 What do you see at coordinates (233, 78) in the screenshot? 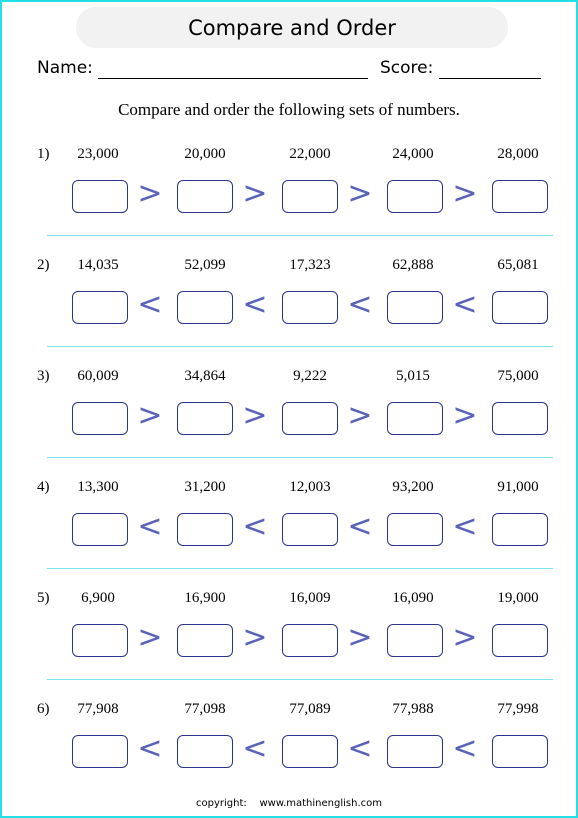
I see `name-field` at bounding box center [233, 78].